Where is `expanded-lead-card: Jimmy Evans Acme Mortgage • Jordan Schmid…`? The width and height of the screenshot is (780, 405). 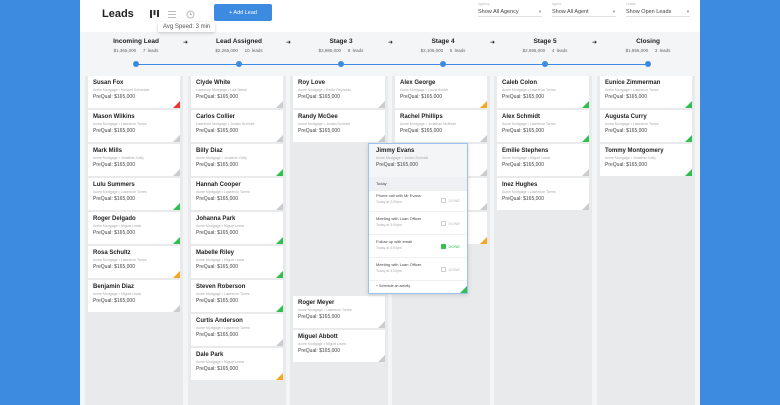 expanded-lead-card: Jimmy Evans Acme Mortgage • Jordan Schmid… is located at coordinates (418, 218).